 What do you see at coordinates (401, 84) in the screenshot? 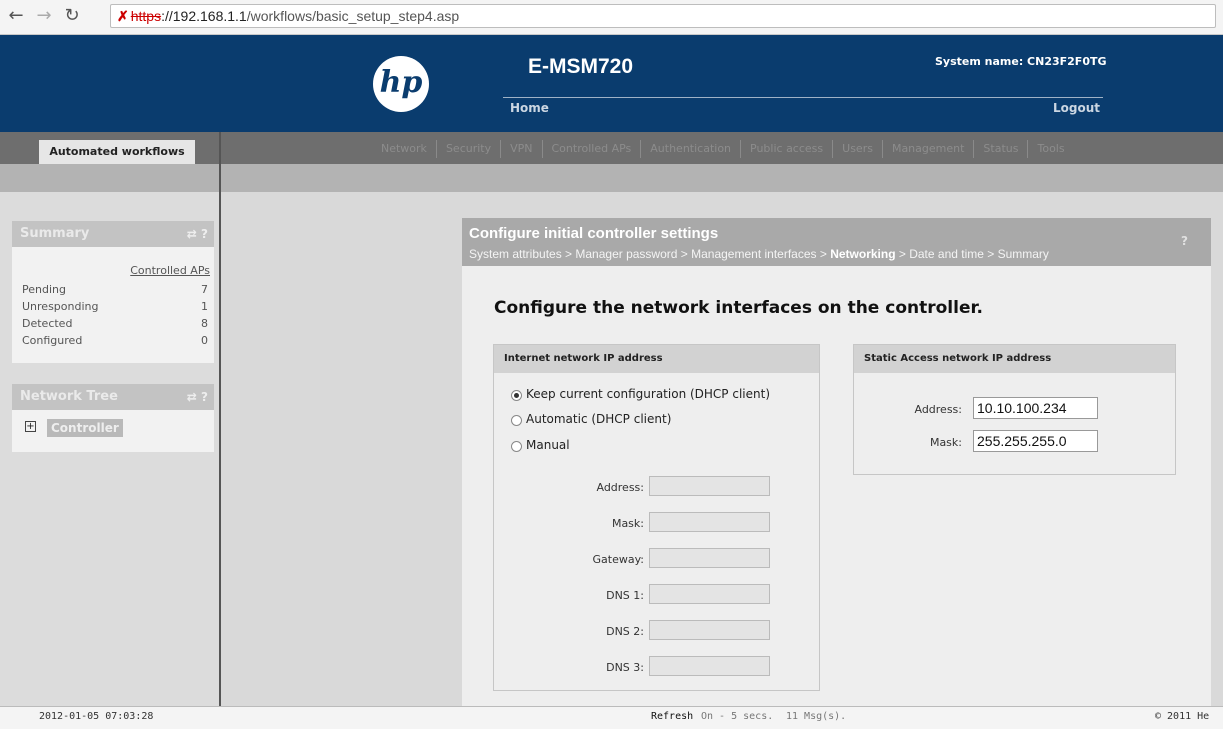
I see `hp-logo: hp` at bounding box center [401, 84].